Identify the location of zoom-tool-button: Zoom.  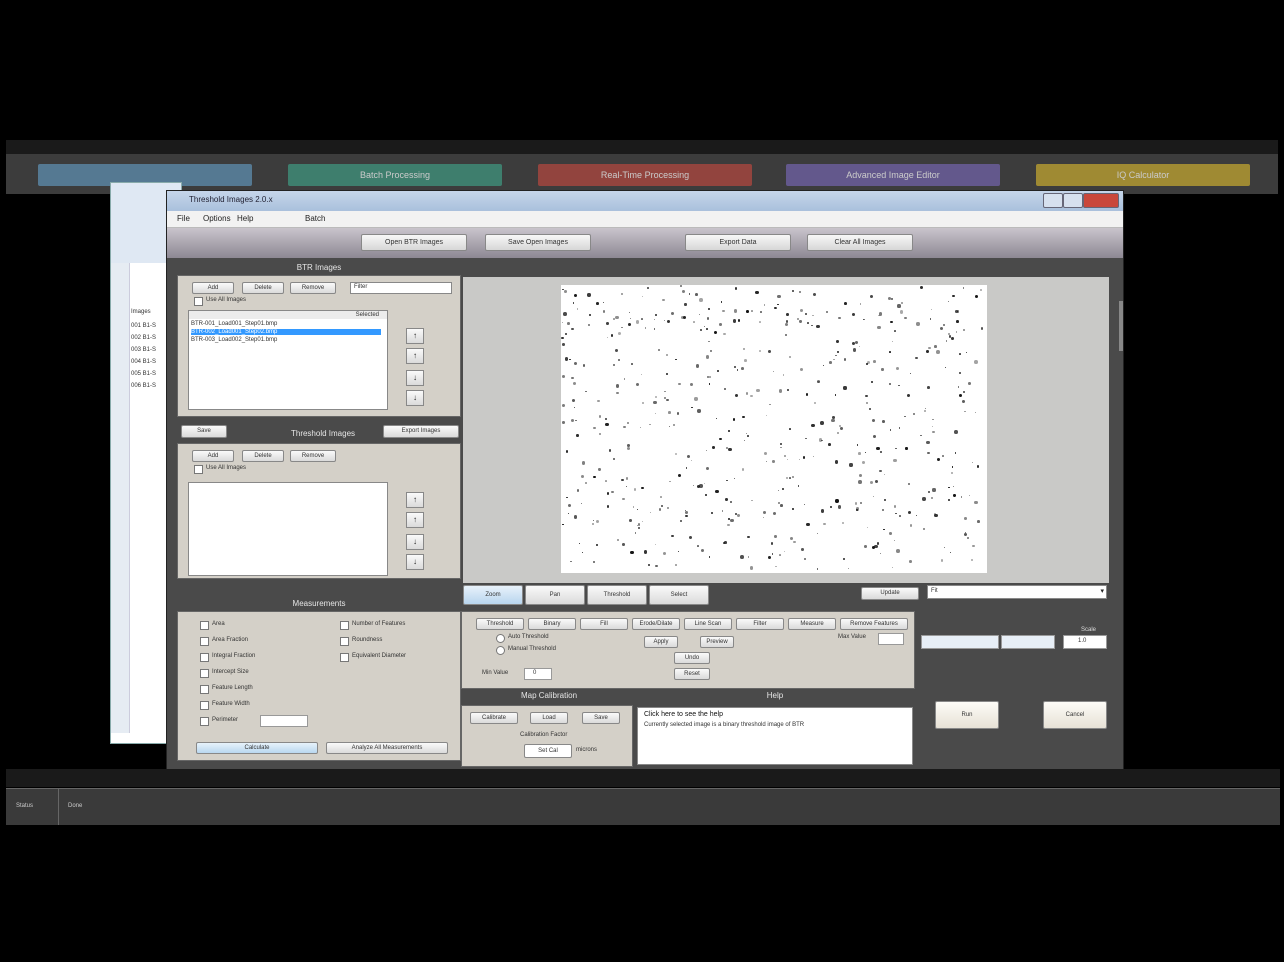
(493, 595).